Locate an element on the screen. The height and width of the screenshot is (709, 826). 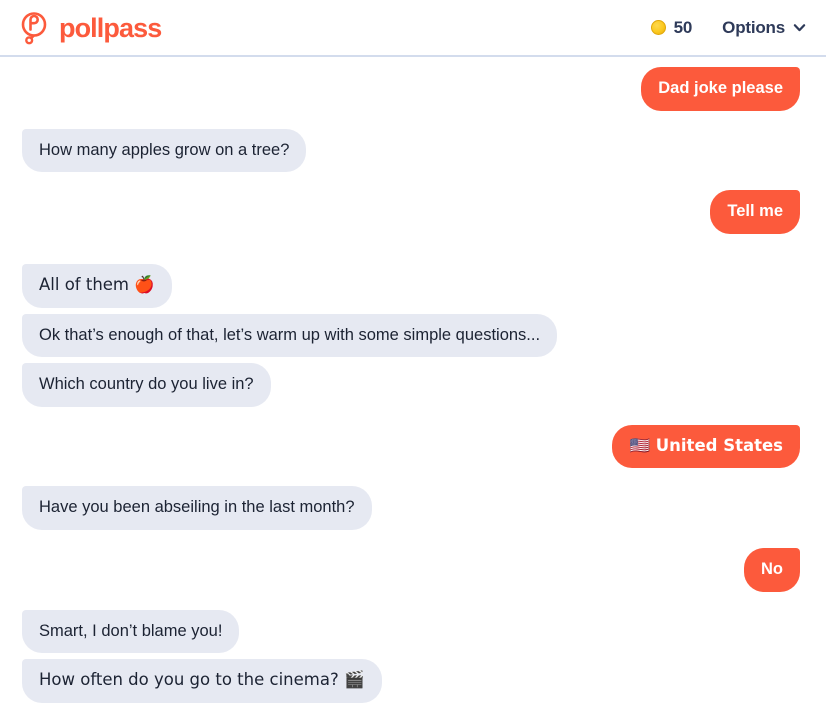
chat-message-row: No is located at coordinates (411, 570).